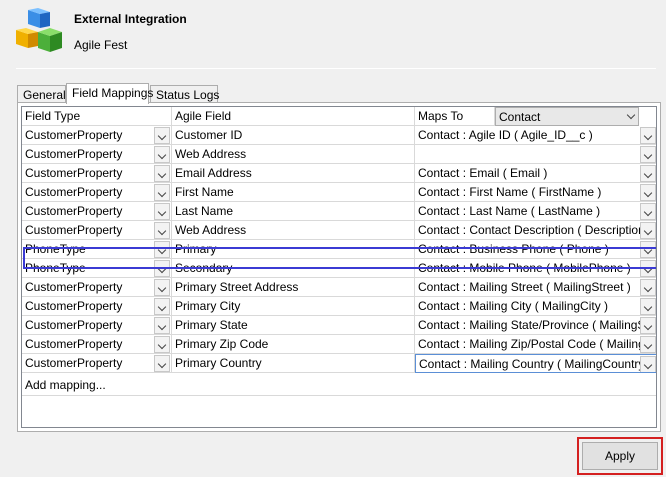 Image resolution: width=666 pixels, height=477 pixels. What do you see at coordinates (293, 363) in the screenshot?
I see `agile-field-cell: Primary Country` at bounding box center [293, 363].